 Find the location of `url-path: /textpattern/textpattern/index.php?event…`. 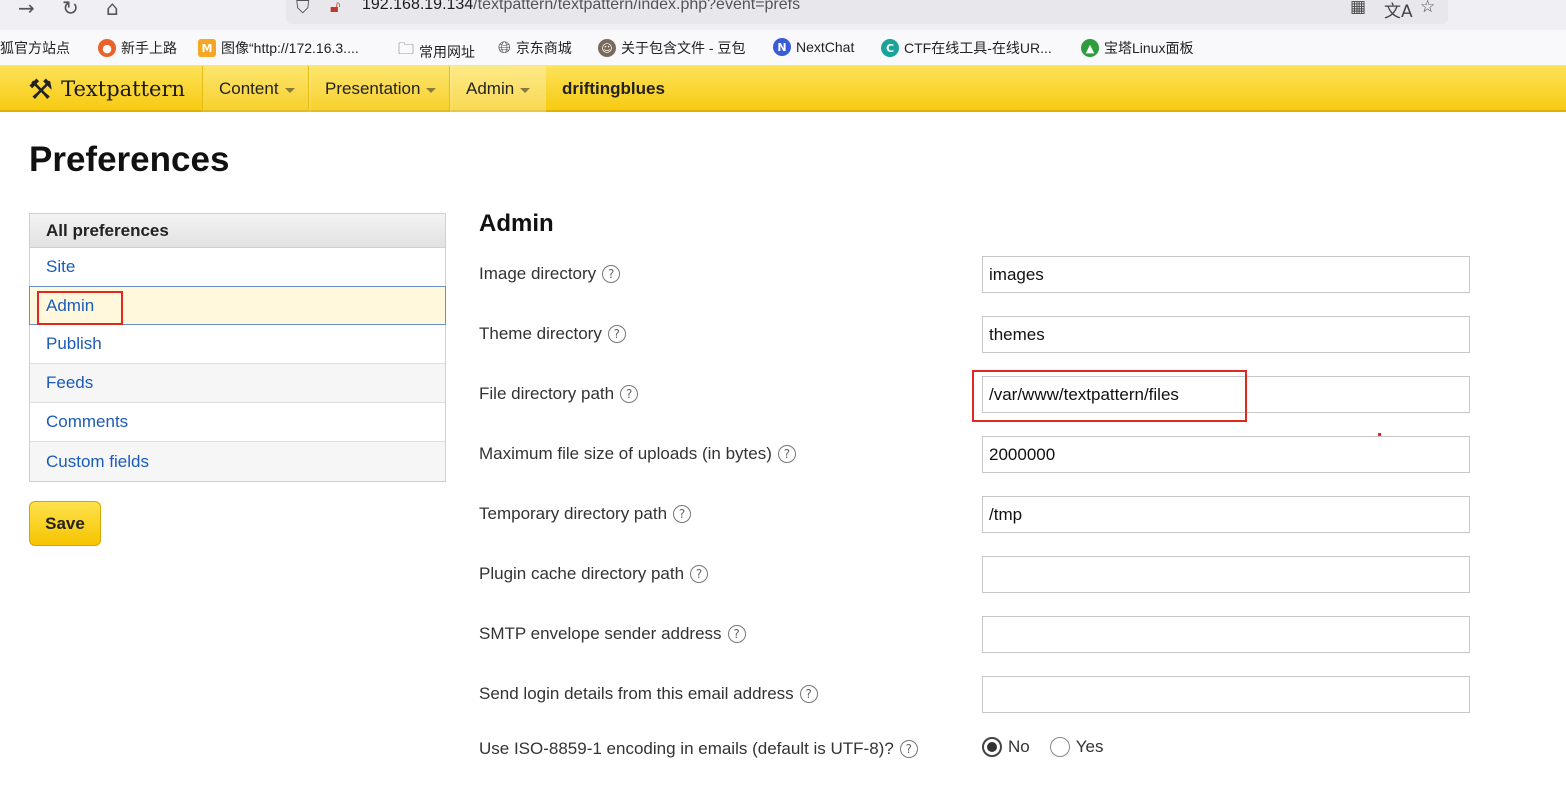

url-path: /textpattern/textpattern/index.php?event… is located at coordinates (637, 6).